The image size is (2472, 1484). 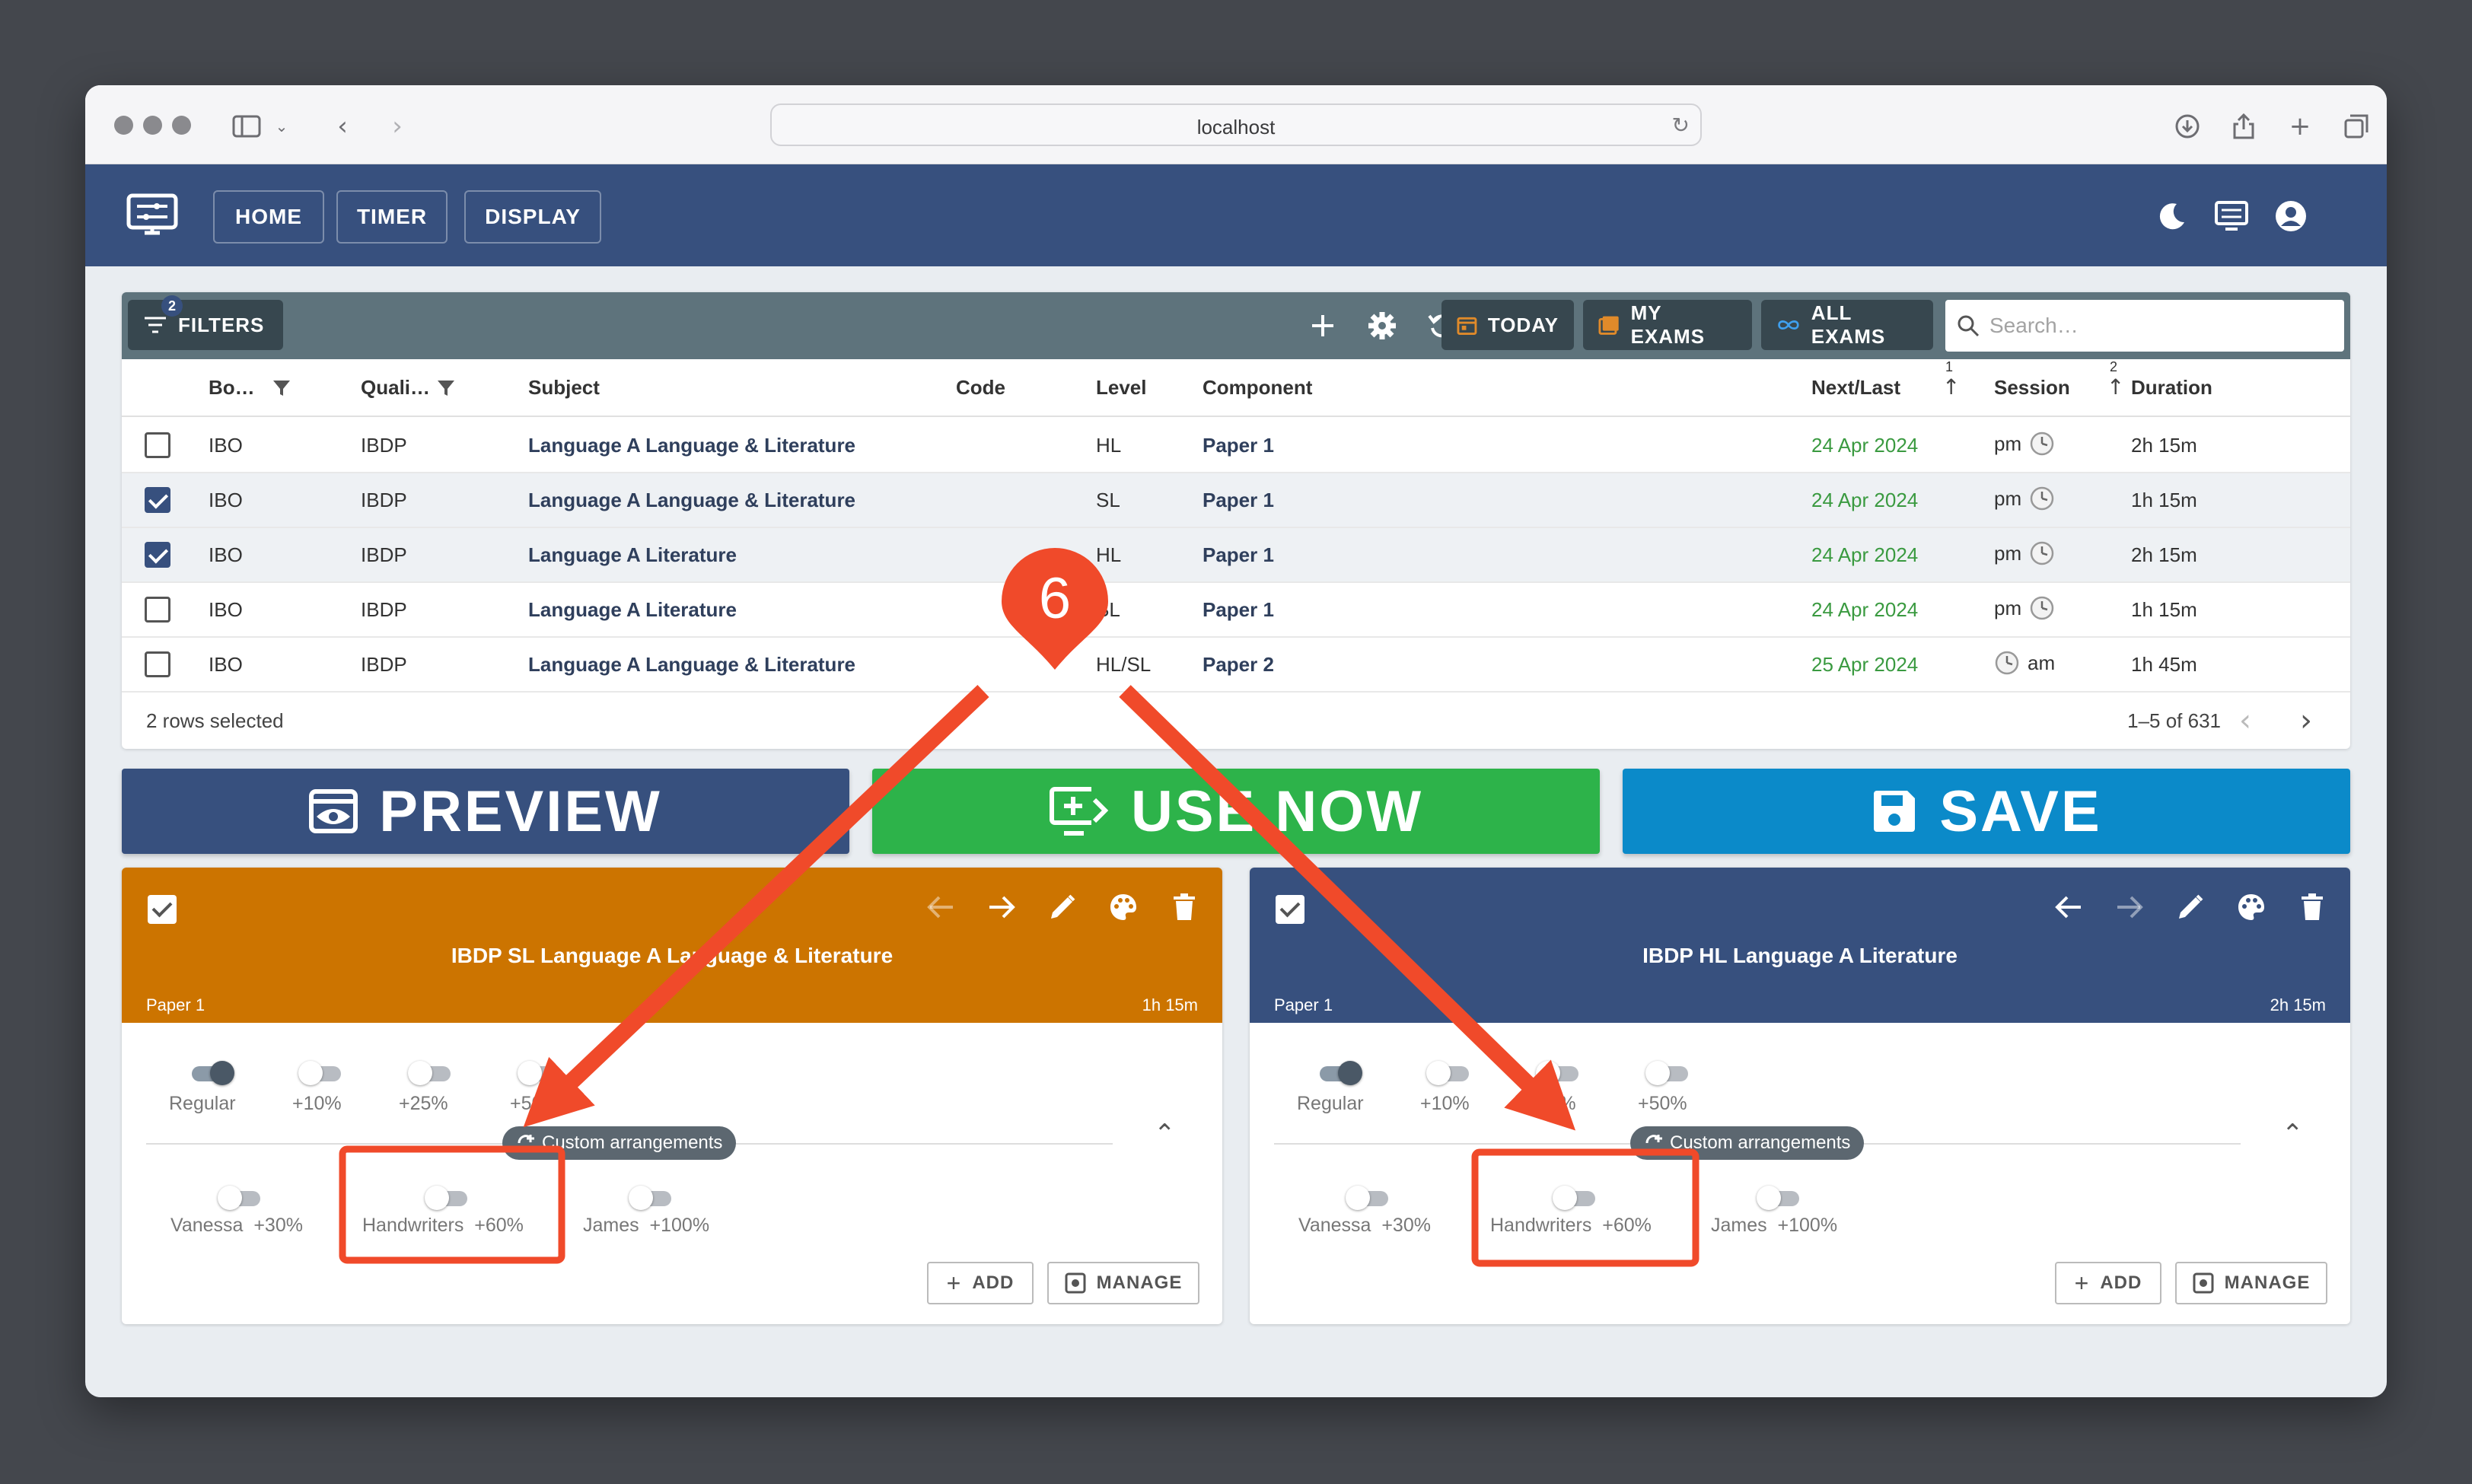 What do you see at coordinates (2187, 126) in the screenshot?
I see `download-icon` at bounding box center [2187, 126].